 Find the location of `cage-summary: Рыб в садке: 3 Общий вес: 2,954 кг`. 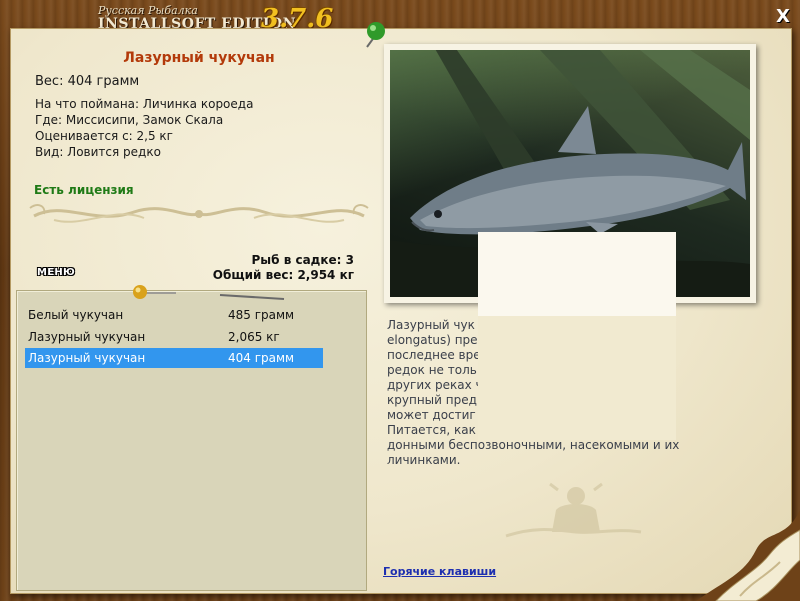

cage-summary: Рыб в садке: 3 Общий вес: 2,954 кг is located at coordinates (283, 268).